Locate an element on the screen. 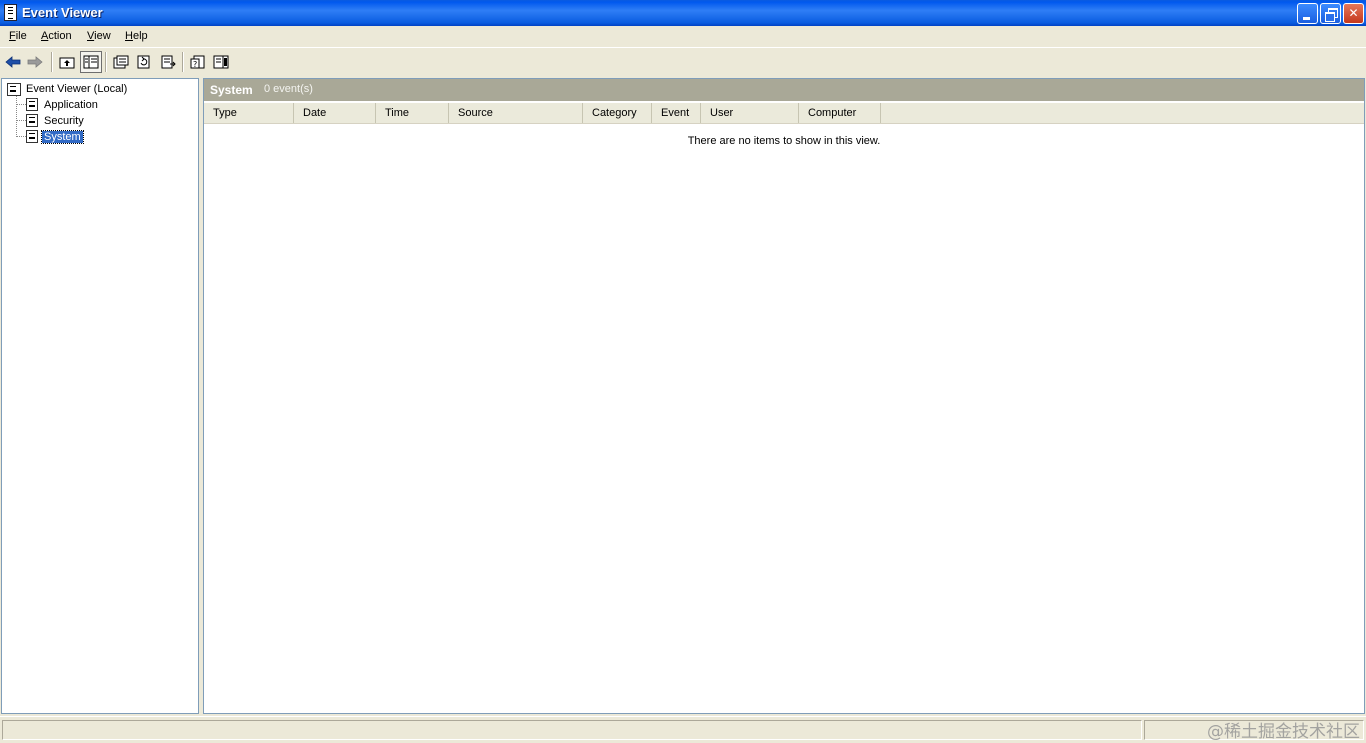 The image size is (1366, 743). event-viewer-app-icon is located at coordinates (10, 12).